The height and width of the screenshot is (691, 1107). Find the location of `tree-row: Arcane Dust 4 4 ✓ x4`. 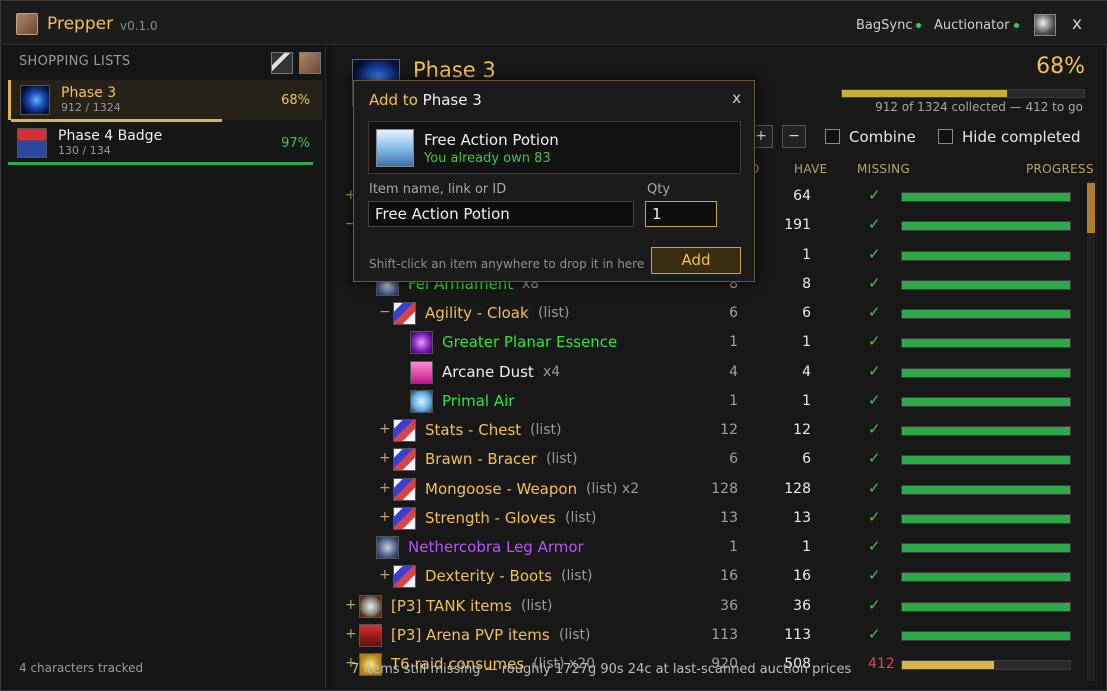

tree-row: Arcane Dust 4 4 ✓ x4 is located at coordinates (708, 372).